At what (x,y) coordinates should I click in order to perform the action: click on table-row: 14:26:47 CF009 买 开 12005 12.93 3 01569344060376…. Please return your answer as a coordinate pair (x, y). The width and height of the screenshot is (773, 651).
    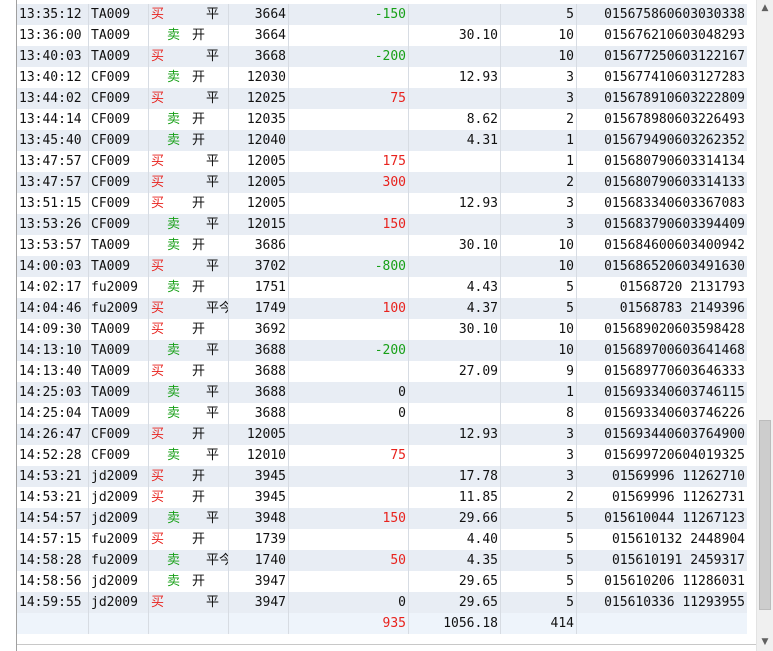
    Looking at the image, I should click on (382, 434).